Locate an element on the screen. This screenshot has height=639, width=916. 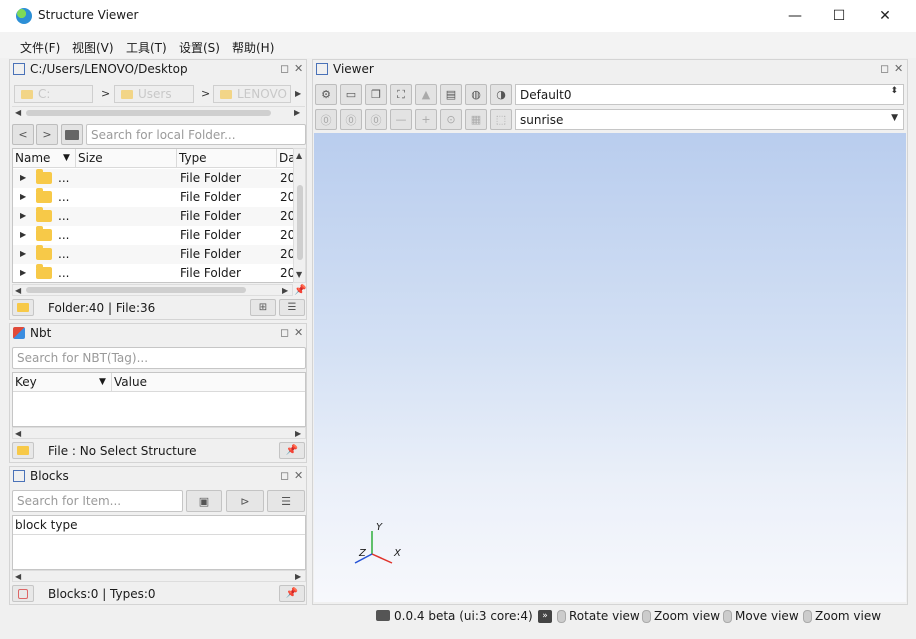
zoom-in-button: + is located at coordinates (426, 119).